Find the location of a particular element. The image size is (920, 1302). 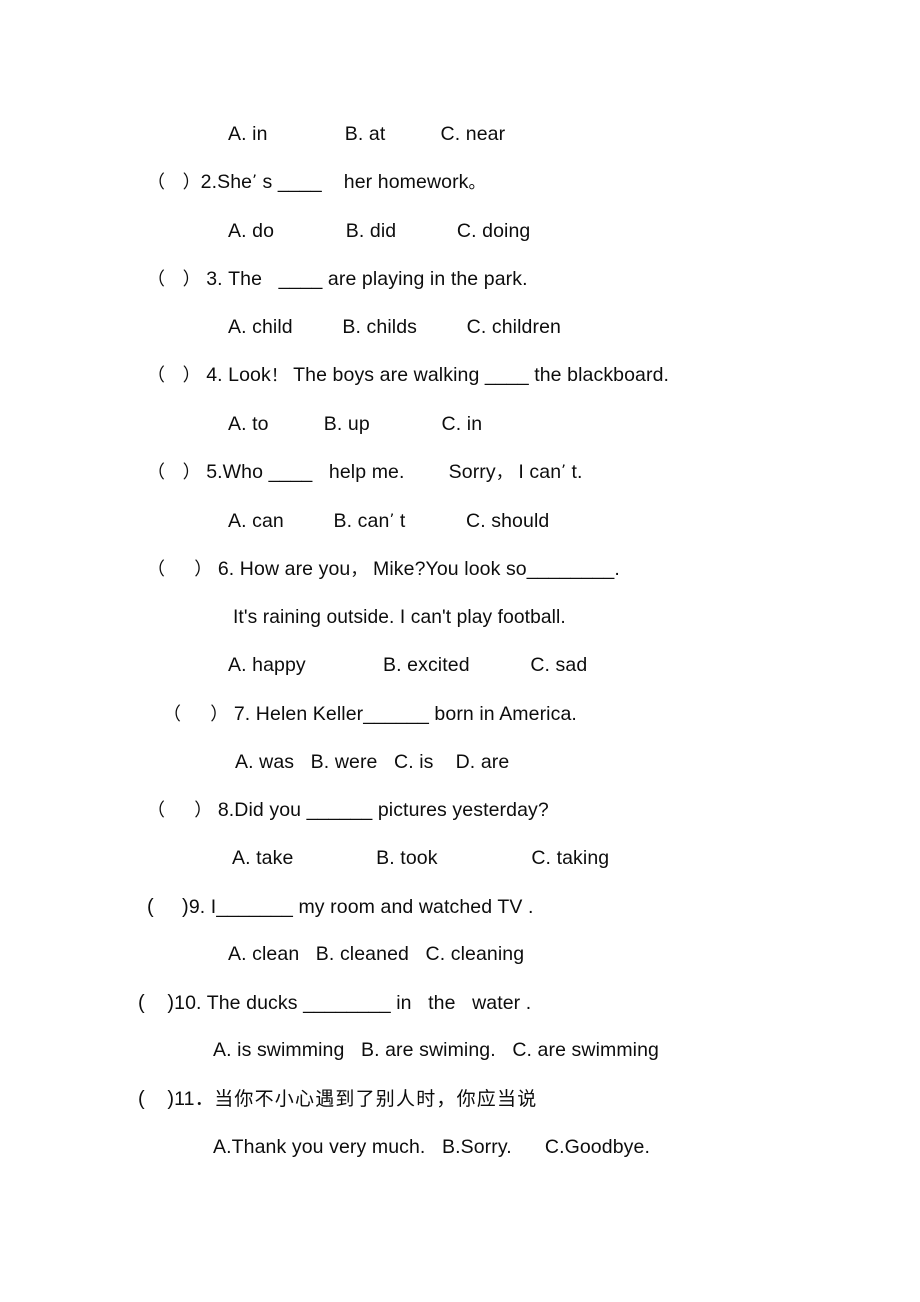

question-2-stem: （ ）2.She’ s ____ her homework。 is located at coordinates (316, 182).